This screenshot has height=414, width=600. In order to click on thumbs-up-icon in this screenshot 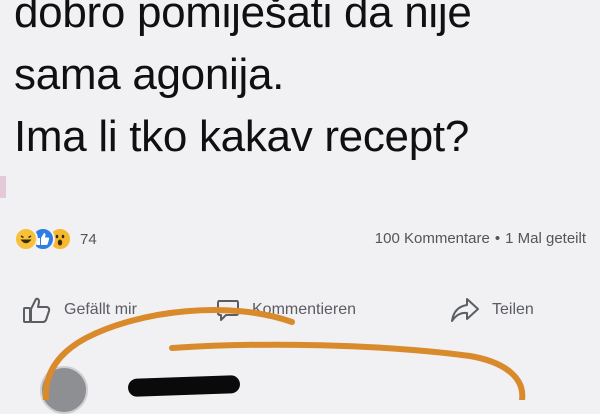, I will do `click(37, 310)`.